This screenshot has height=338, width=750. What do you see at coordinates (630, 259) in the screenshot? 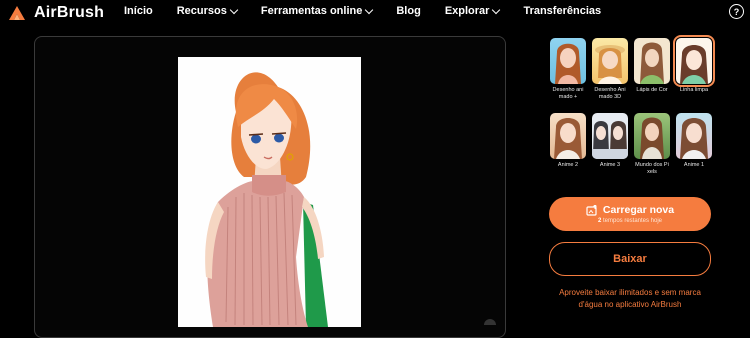
I see `download-button: Baixar` at bounding box center [630, 259].